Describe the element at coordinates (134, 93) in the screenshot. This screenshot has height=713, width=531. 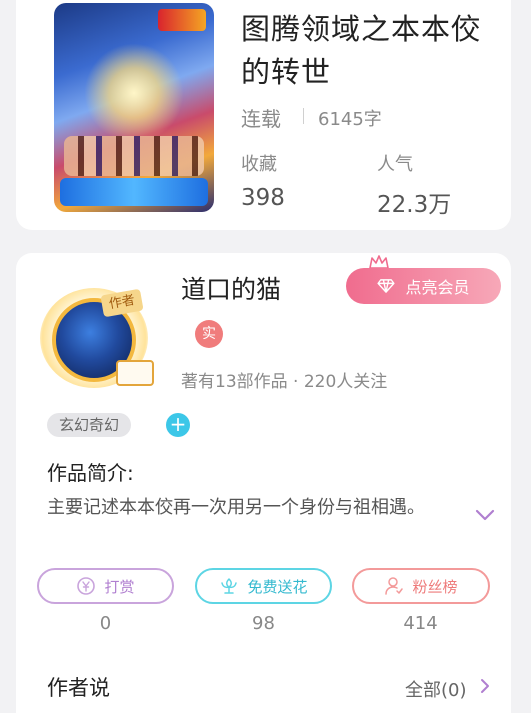
I see `cover-glow` at that location.